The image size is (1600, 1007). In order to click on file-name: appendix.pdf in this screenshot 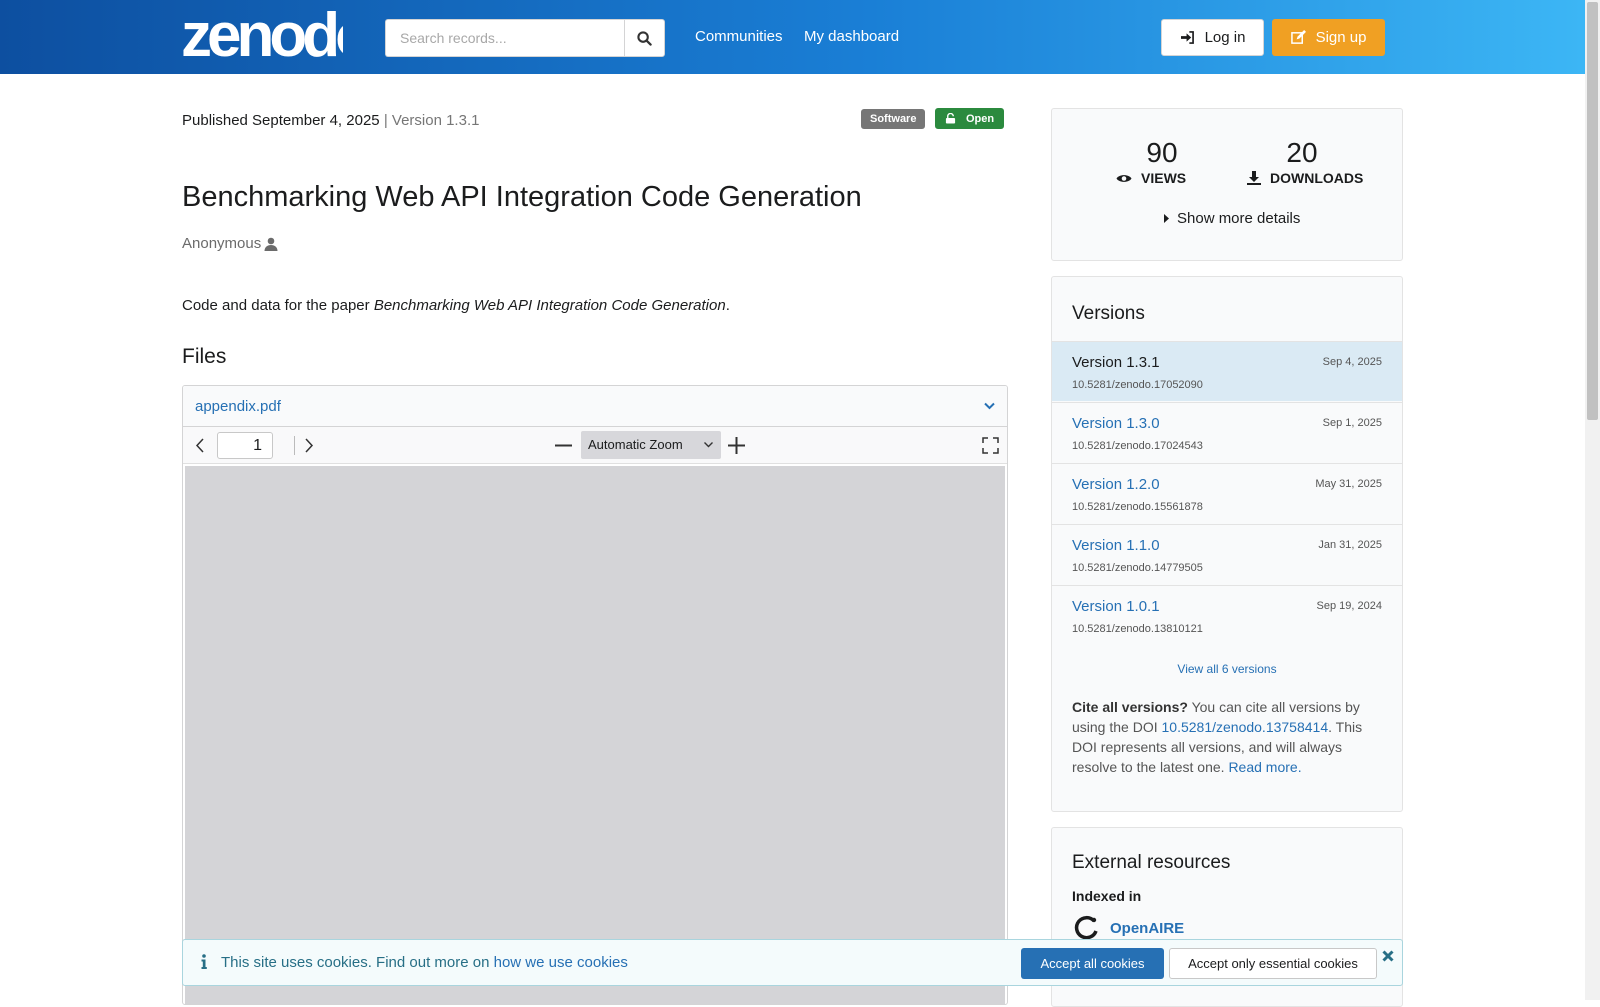, I will do `click(238, 406)`.